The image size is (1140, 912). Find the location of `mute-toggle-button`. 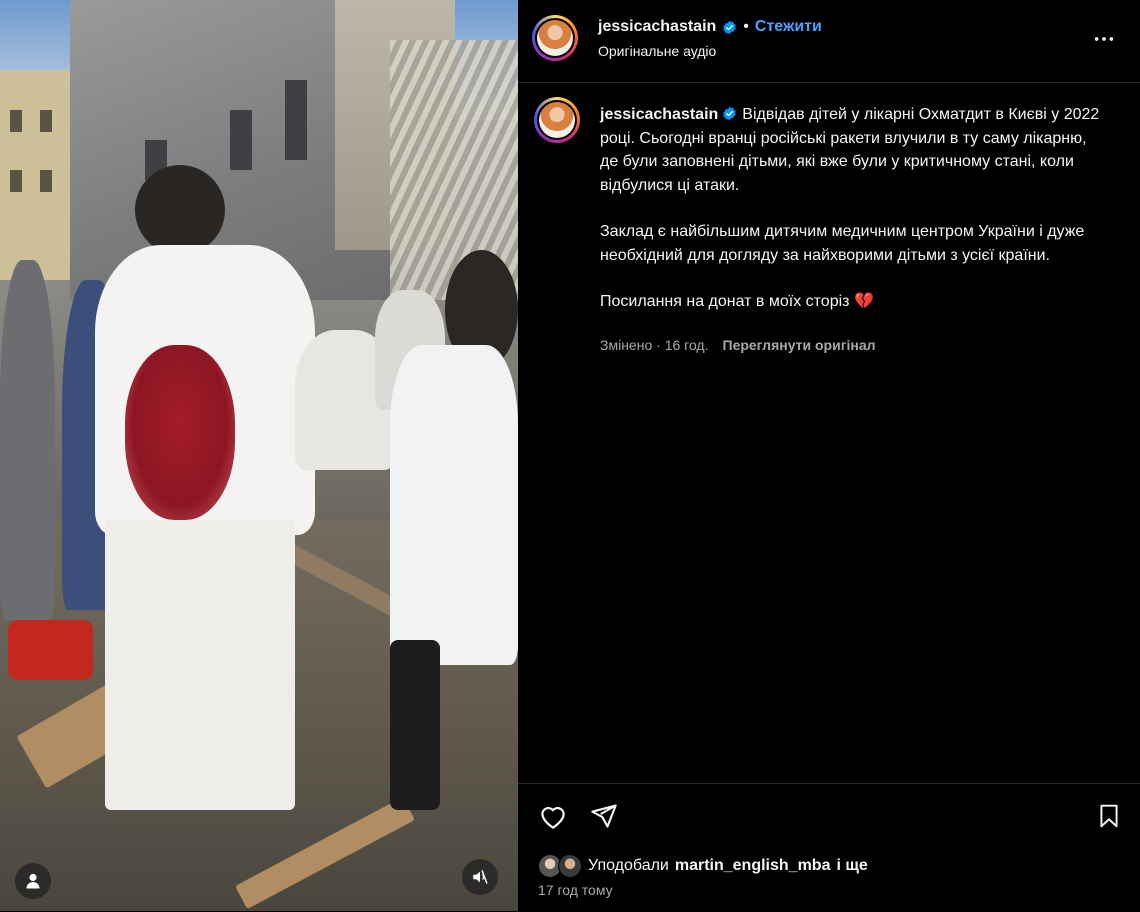

mute-toggle-button is located at coordinates (480, 877).